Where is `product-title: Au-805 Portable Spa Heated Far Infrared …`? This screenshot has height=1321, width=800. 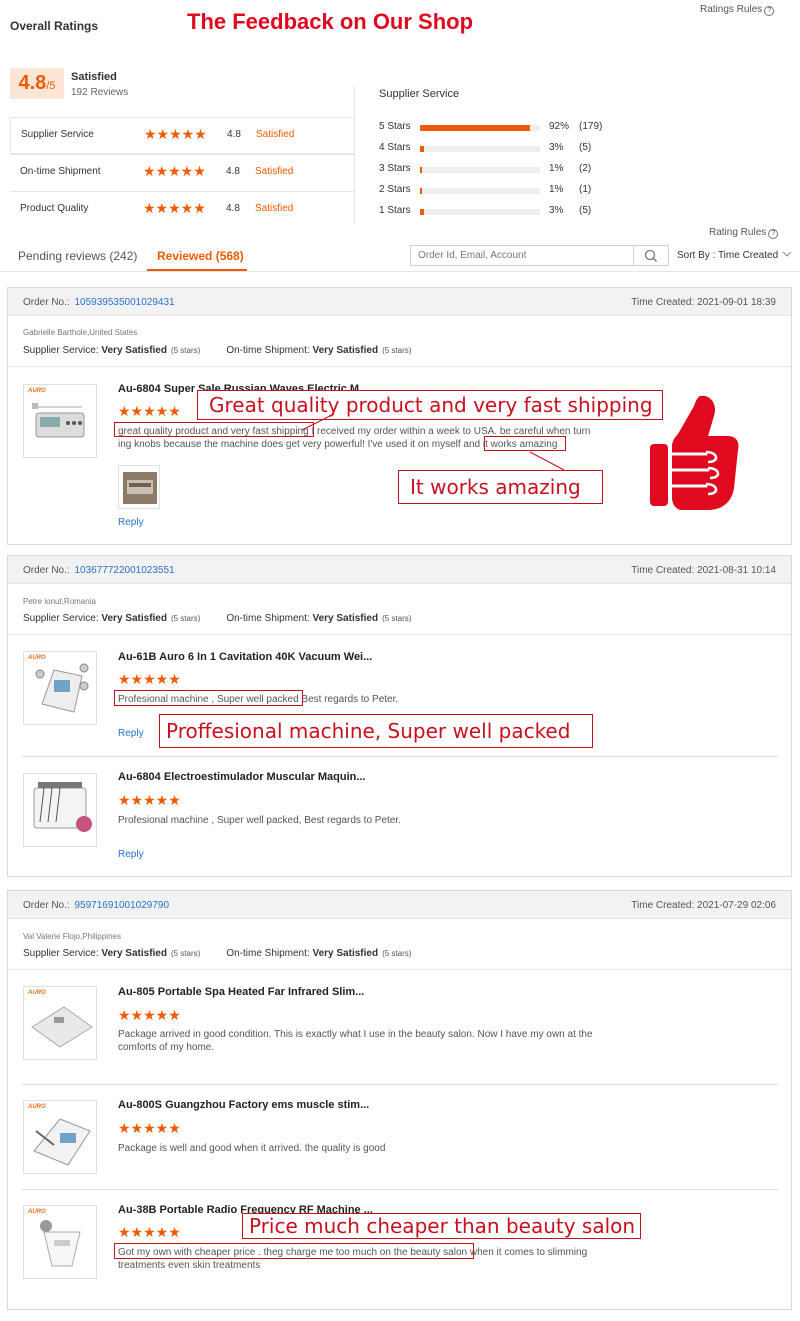 product-title: Au-805 Portable Spa Heated Far Infrared … is located at coordinates (241, 992).